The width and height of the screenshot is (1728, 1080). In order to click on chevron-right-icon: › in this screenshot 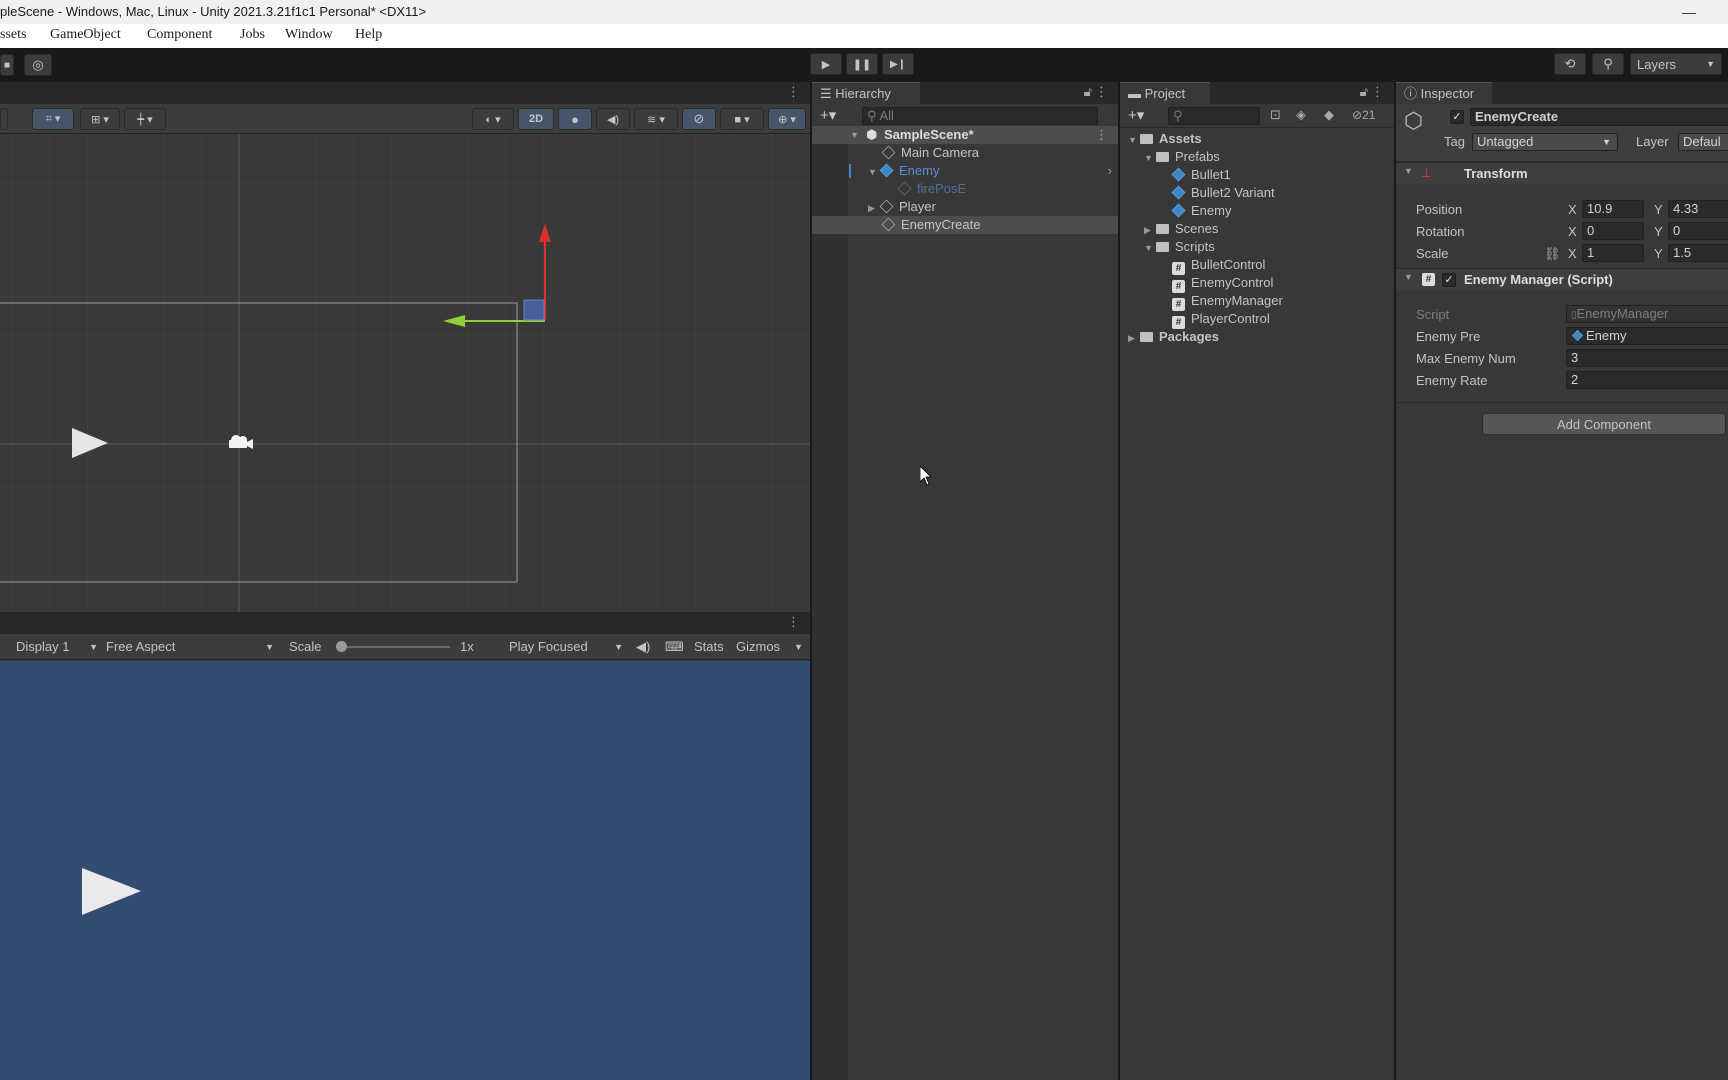, I will do `click(1110, 171)`.